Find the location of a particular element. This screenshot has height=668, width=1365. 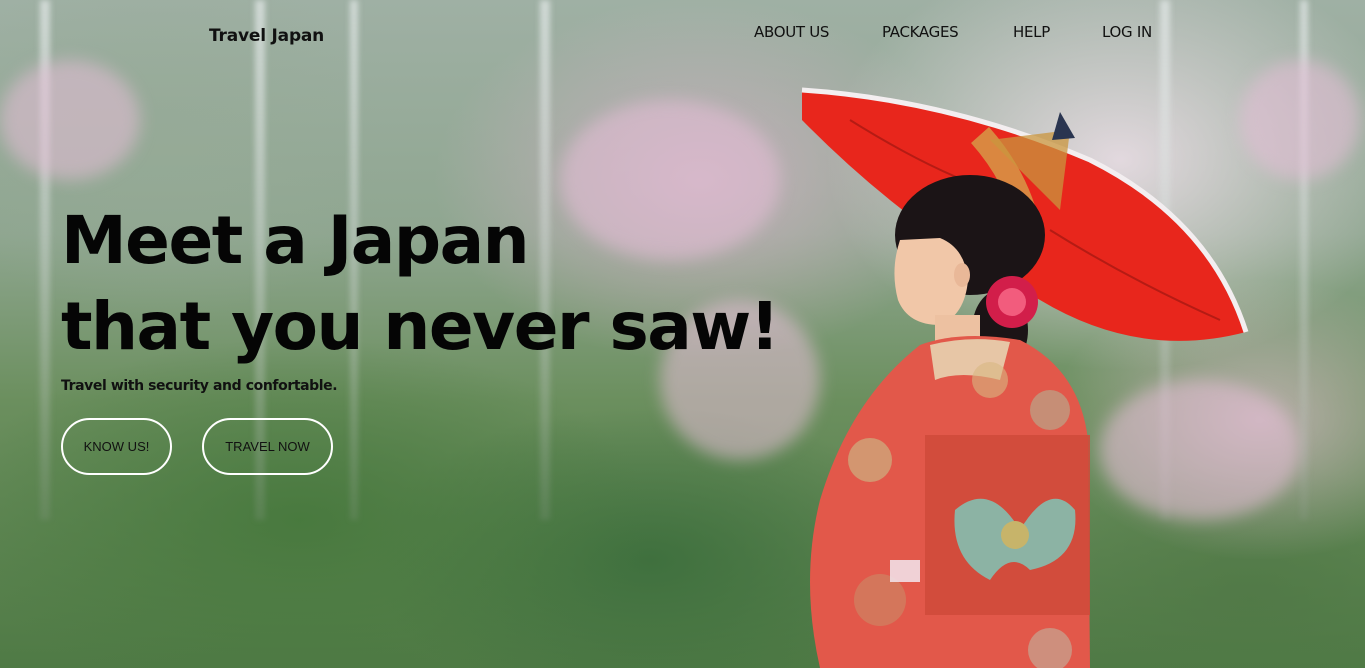

hero-headline: Meet a Japan that you never saw! is located at coordinates (420, 284).